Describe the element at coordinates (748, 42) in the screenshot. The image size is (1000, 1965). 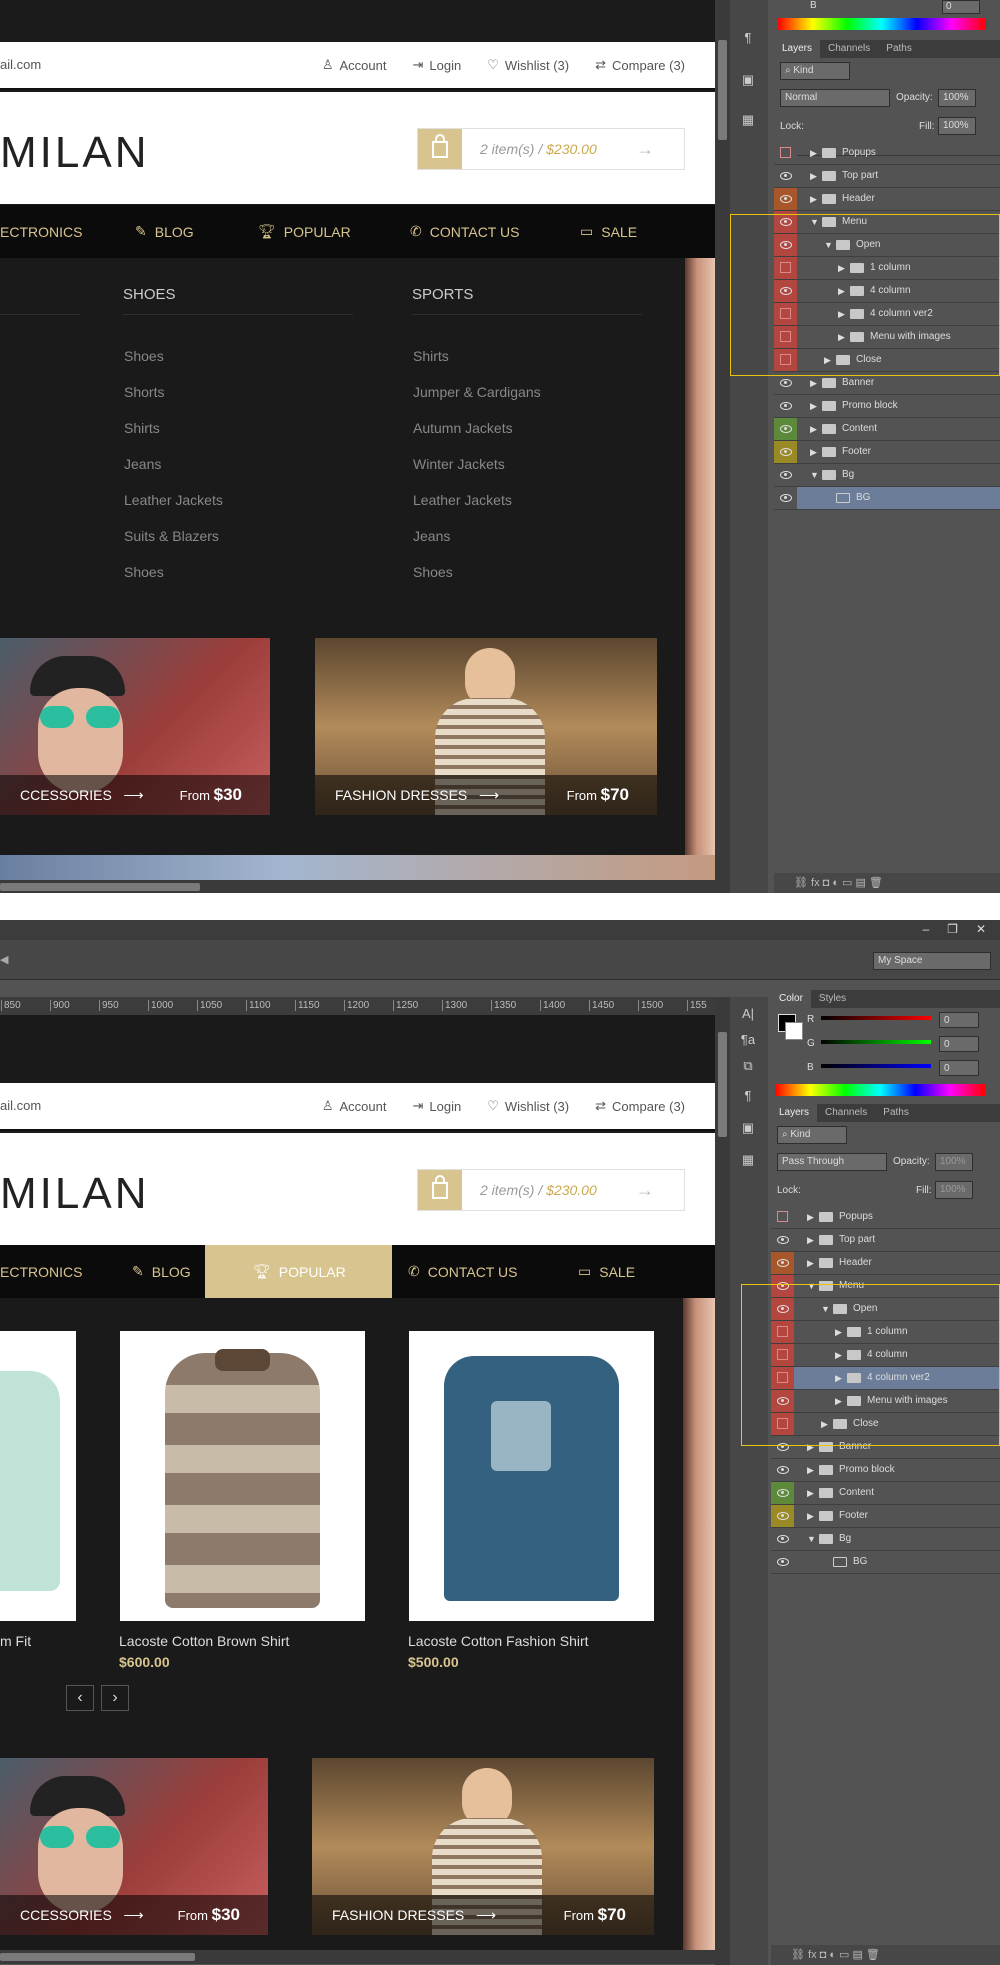
I see `paragraph-icon: ¶` at that location.